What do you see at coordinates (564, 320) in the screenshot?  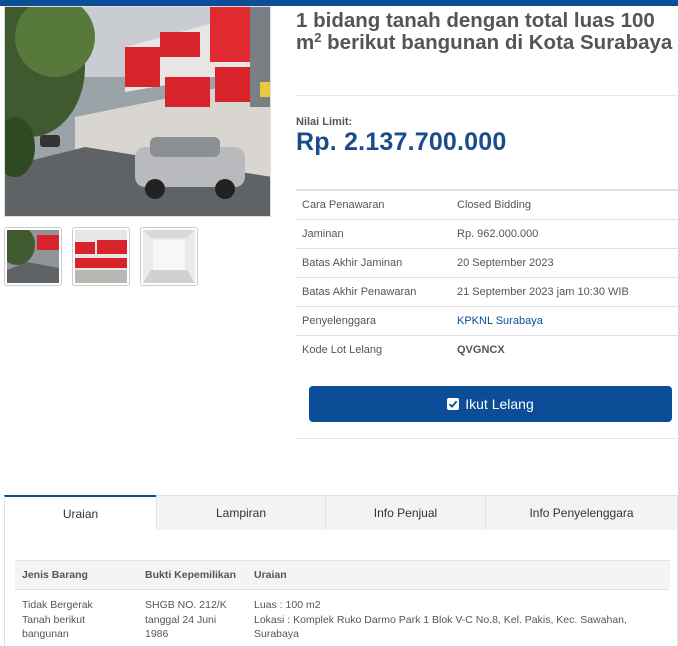 I see `organizer-link: KPKNL Surabaya` at bounding box center [564, 320].